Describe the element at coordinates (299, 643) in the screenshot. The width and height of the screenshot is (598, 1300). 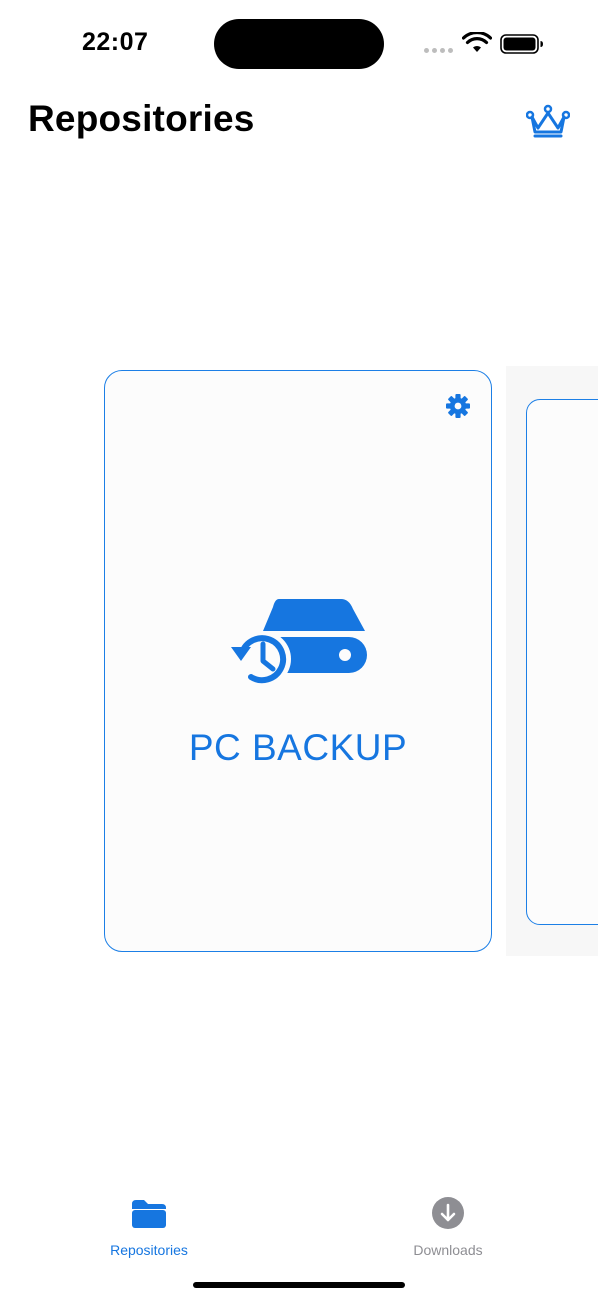
I see `backup-drive-icon` at that location.